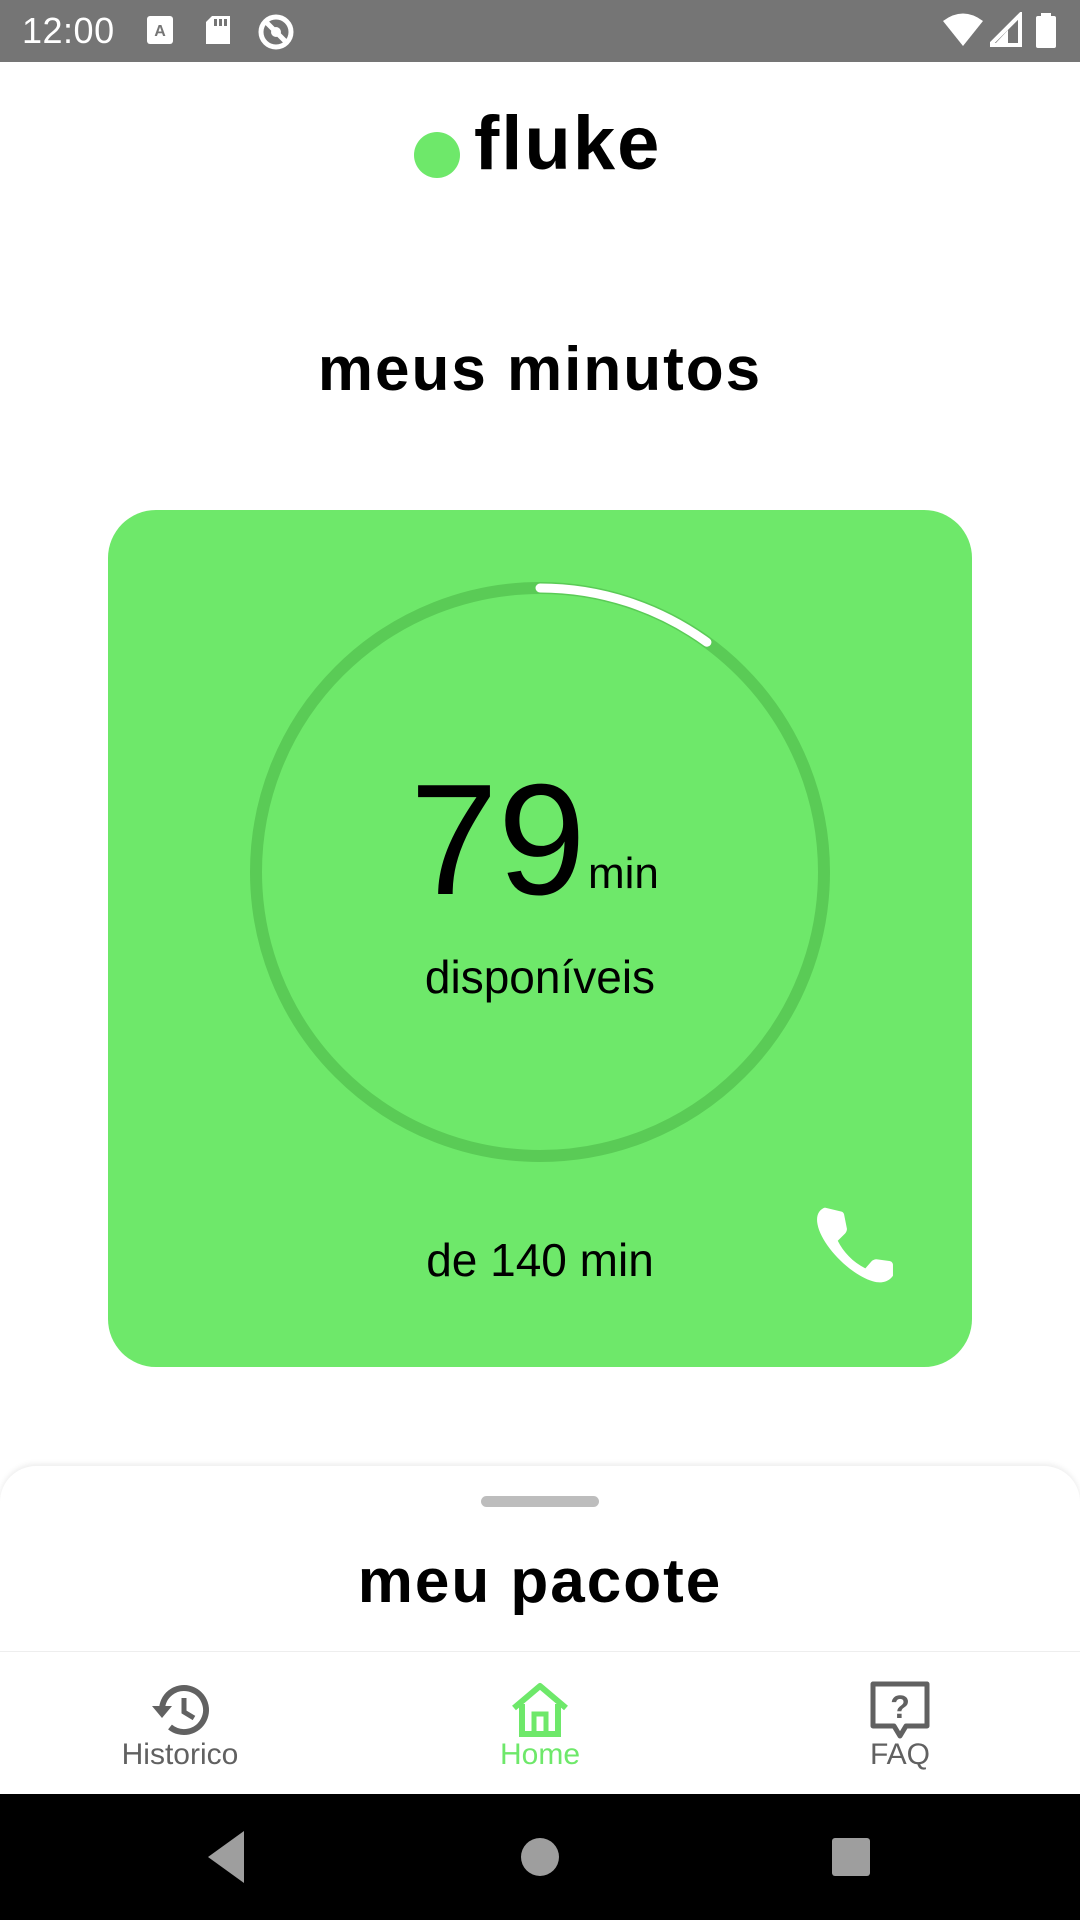 This screenshot has width=1080, height=1920. I want to click on home-circle-icon, so click(540, 1857).